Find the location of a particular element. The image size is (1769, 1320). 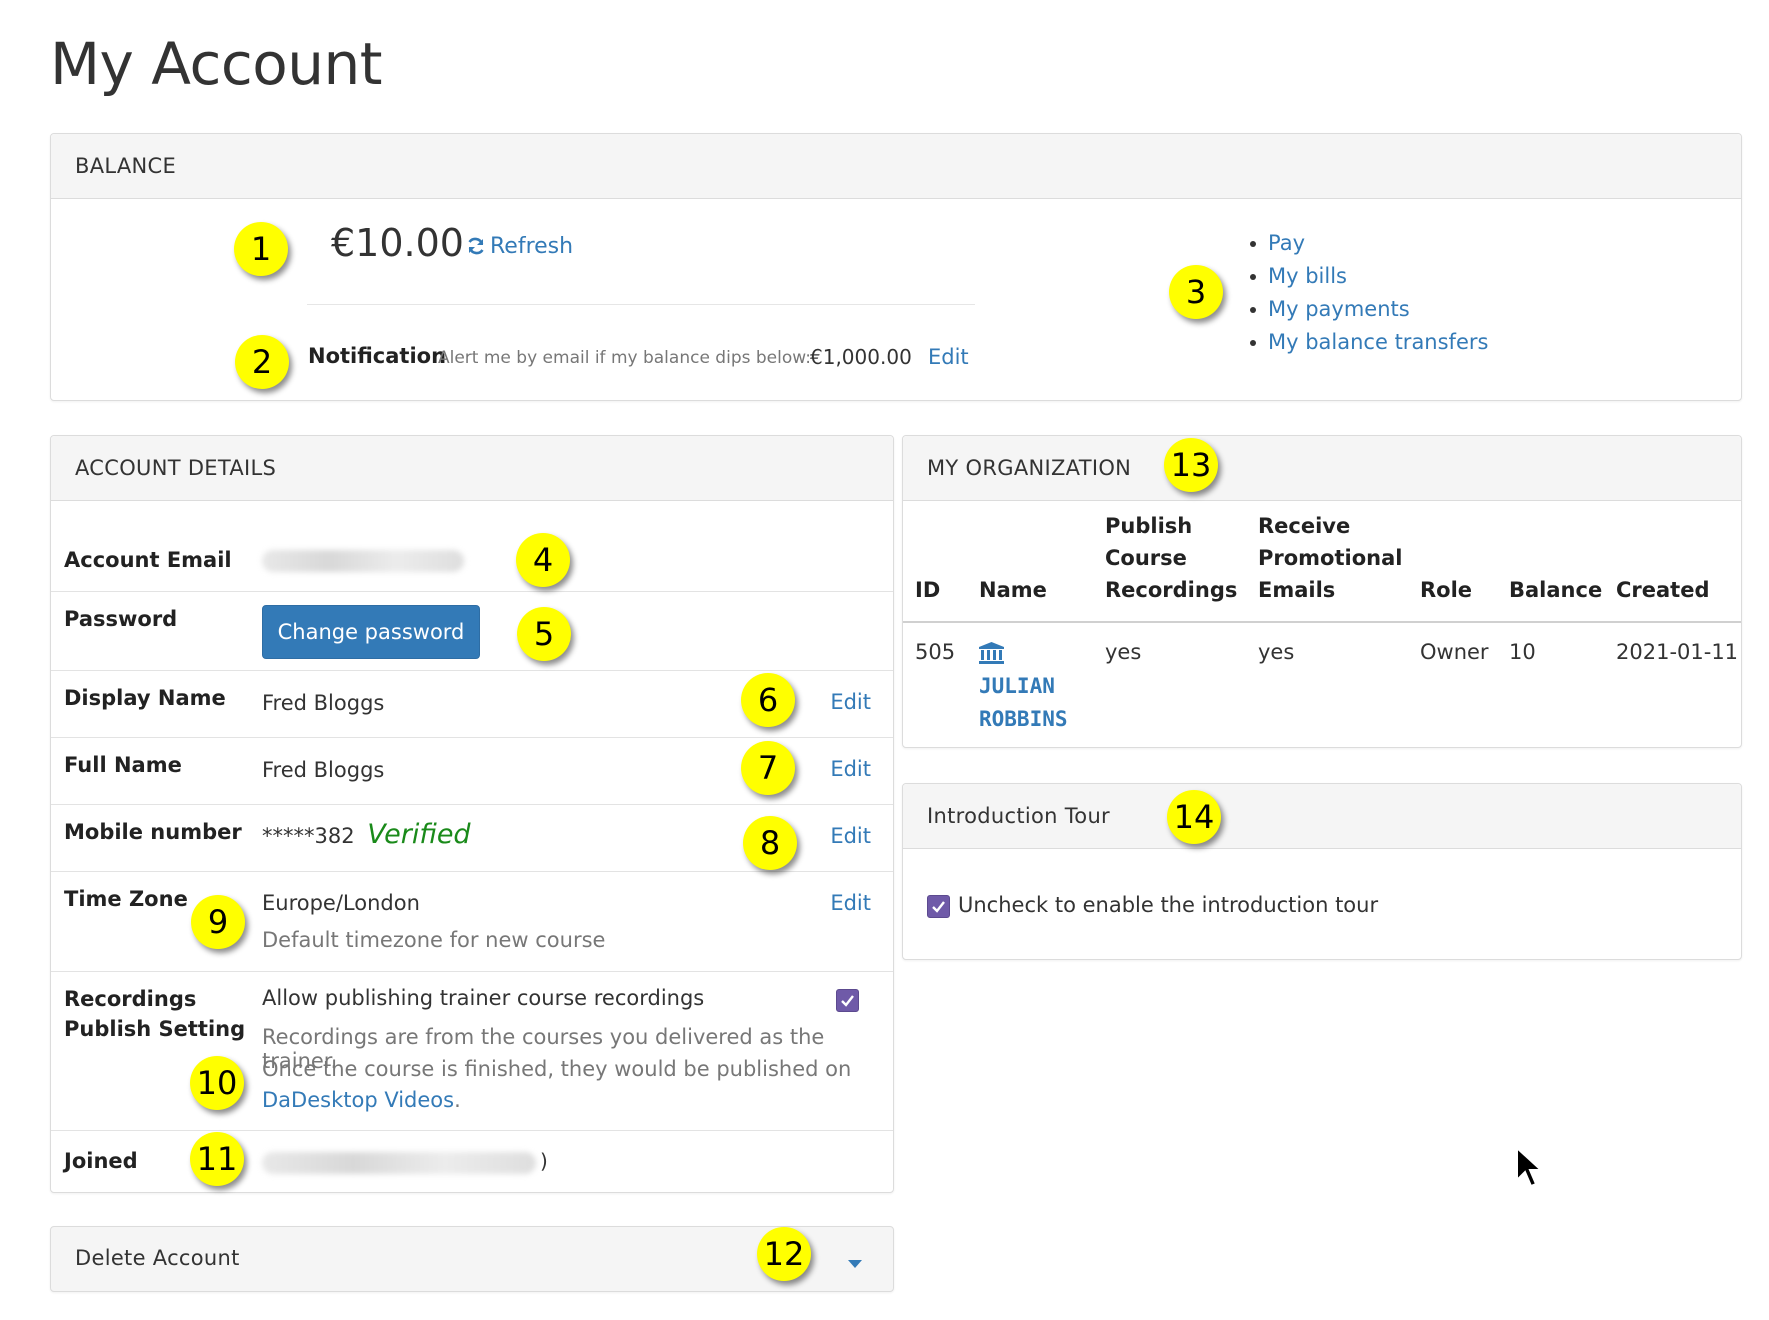

institution-icon is located at coordinates (991, 655).